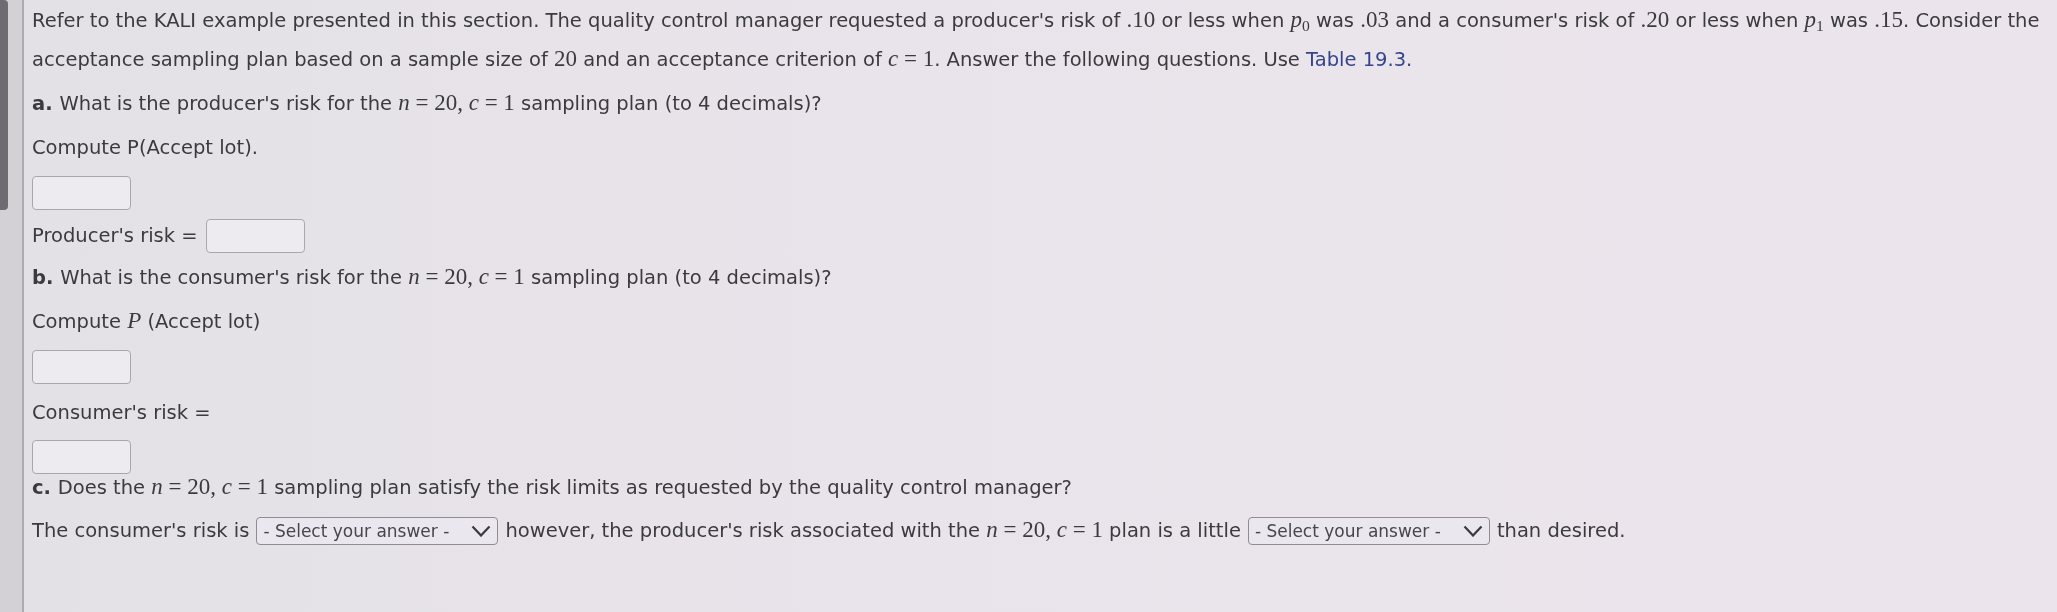 The image size is (2057, 612). I want to click on sentence-text: The consumer's risk is, so click(141, 531).